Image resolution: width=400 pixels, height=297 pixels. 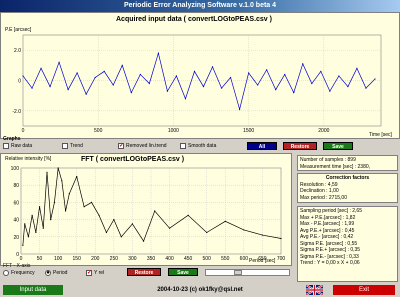 What do you see at coordinates (330, 263) in the screenshot?
I see `trend-text: Trend : Y = 0,00 x X + 0,06` at bounding box center [330, 263].